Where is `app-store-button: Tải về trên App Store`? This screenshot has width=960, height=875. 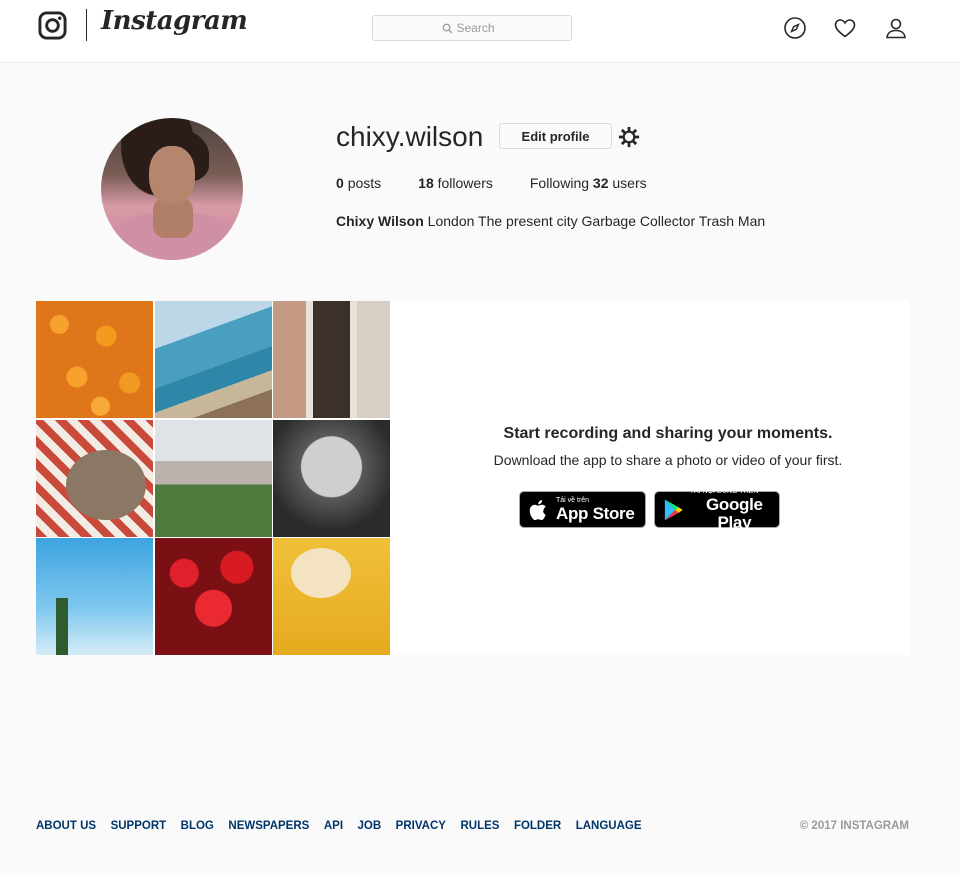
app-store-button: Tải về trên App Store is located at coordinates (582, 509).